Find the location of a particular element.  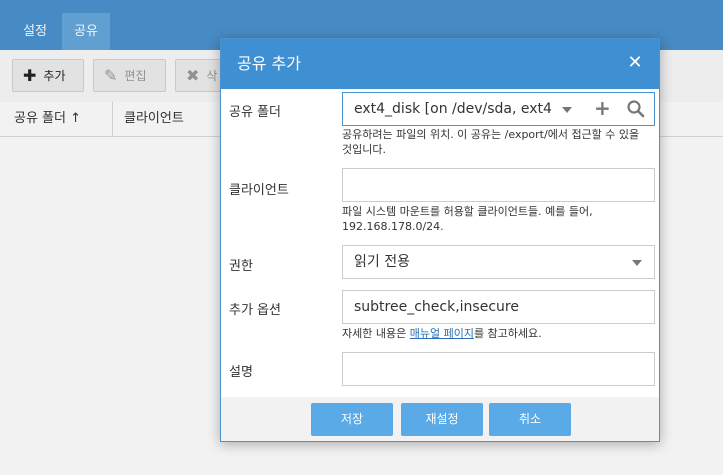

manual-page-link: 매뉴얼 페이지 is located at coordinates (442, 333).